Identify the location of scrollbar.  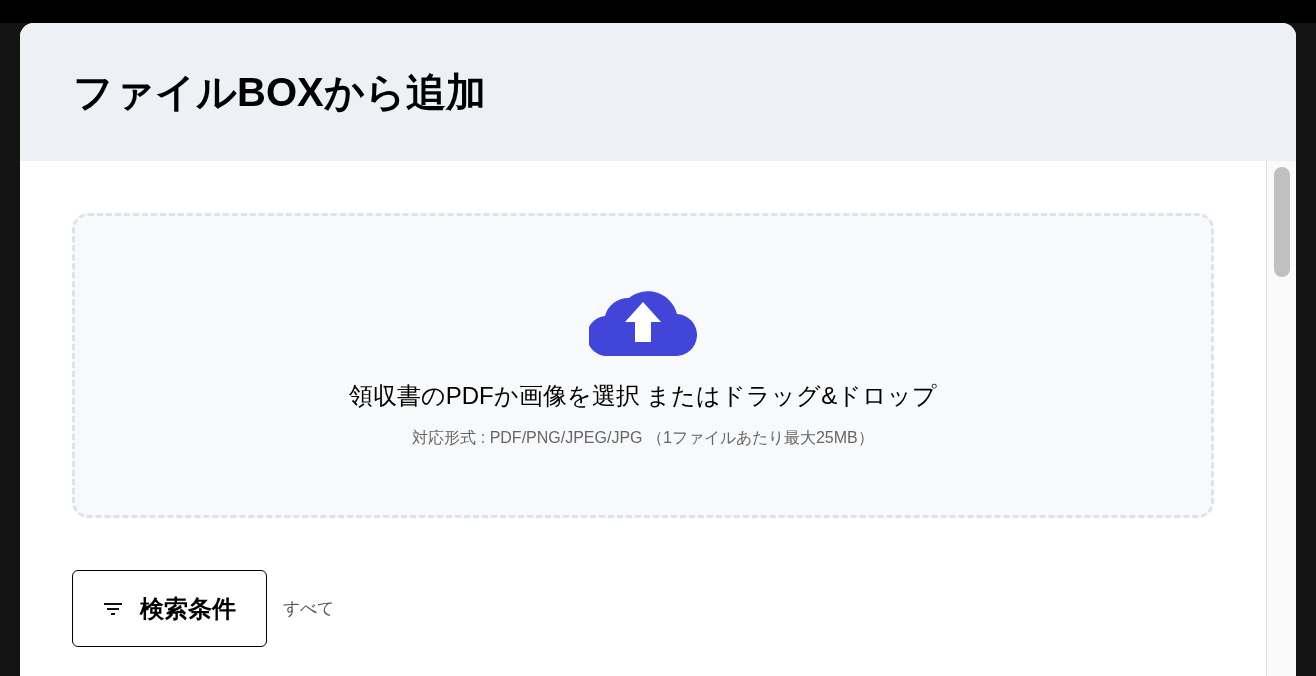
(1281, 418).